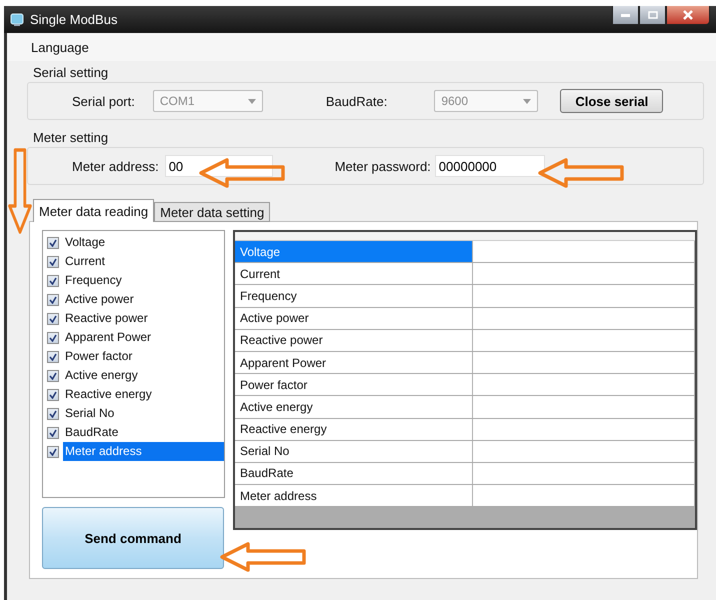 This screenshot has height=600, width=716. What do you see at coordinates (93, 210) in the screenshot?
I see `tab: Meter data reading` at bounding box center [93, 210].